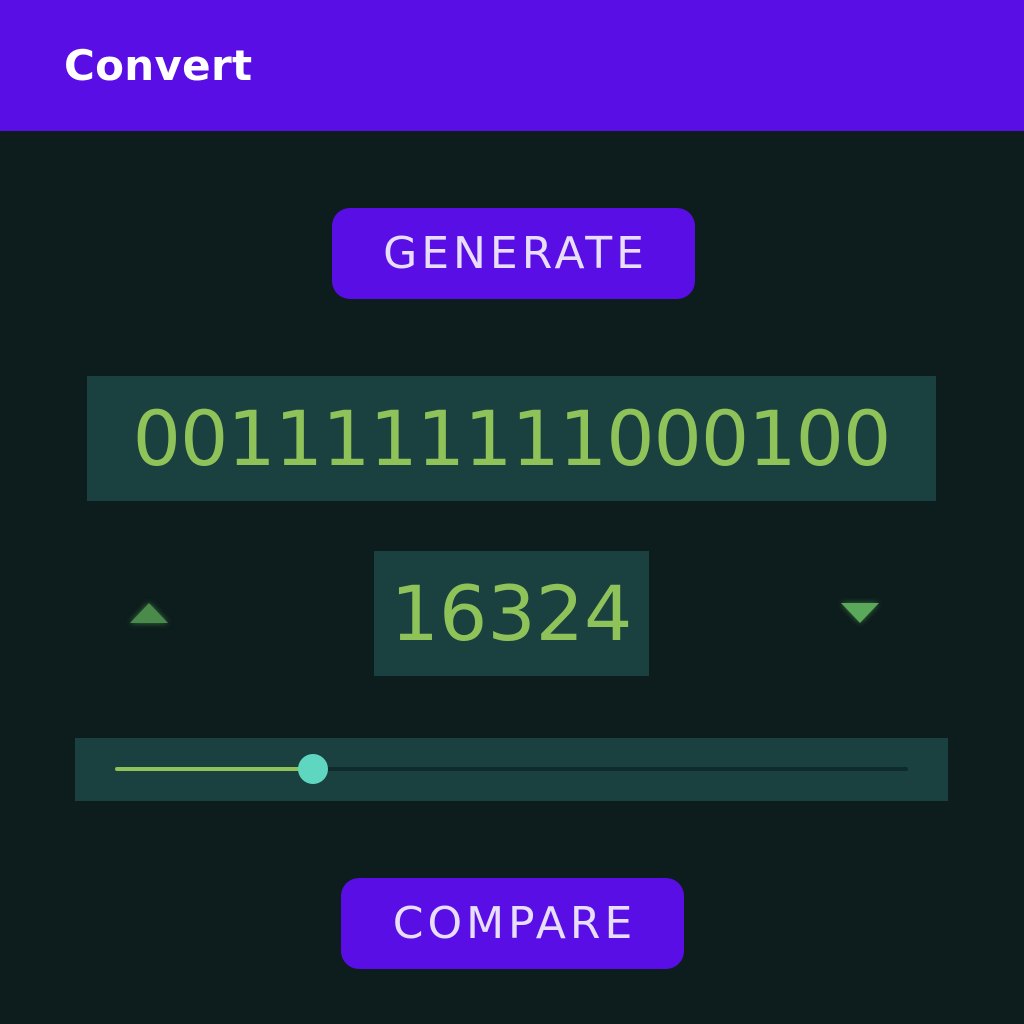 This screenshot has height=1024, width=1024. I want to click on triangle-up-icon, so click(149, 613).